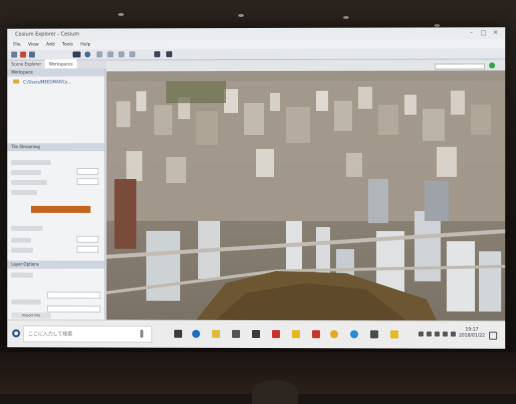 This screenshot has height=404, width=516. What do you see at coordinates (61, 64) in the screenshot?
I see `tab-workspaces: Workspaces` at bounding box center [61, 64].